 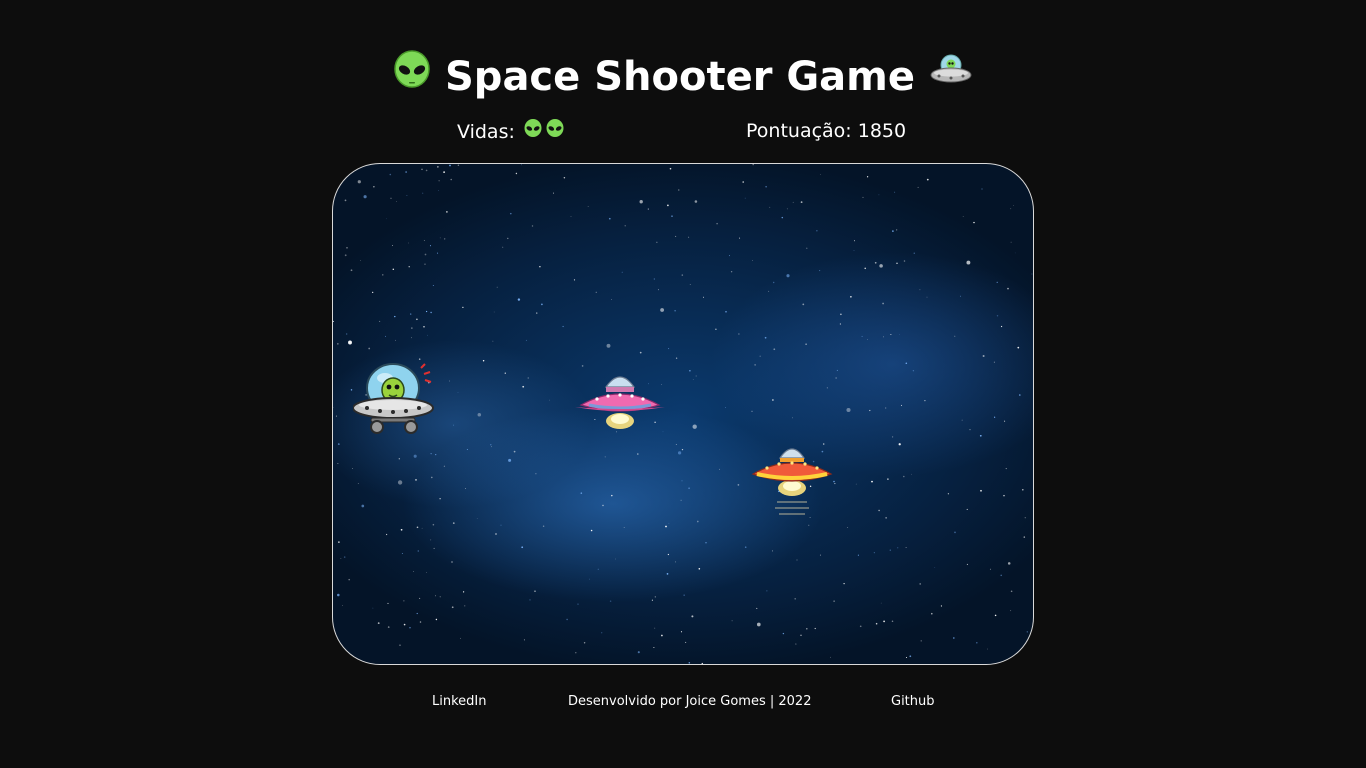 I want to click on page-title: Space Shooter Game, so click(x=683, y=77).